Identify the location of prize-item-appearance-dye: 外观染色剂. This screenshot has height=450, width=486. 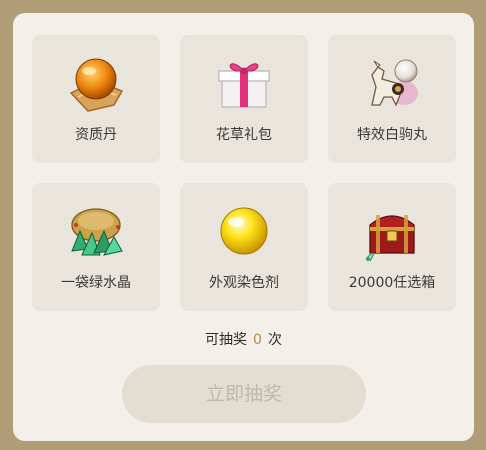
(244, 247).